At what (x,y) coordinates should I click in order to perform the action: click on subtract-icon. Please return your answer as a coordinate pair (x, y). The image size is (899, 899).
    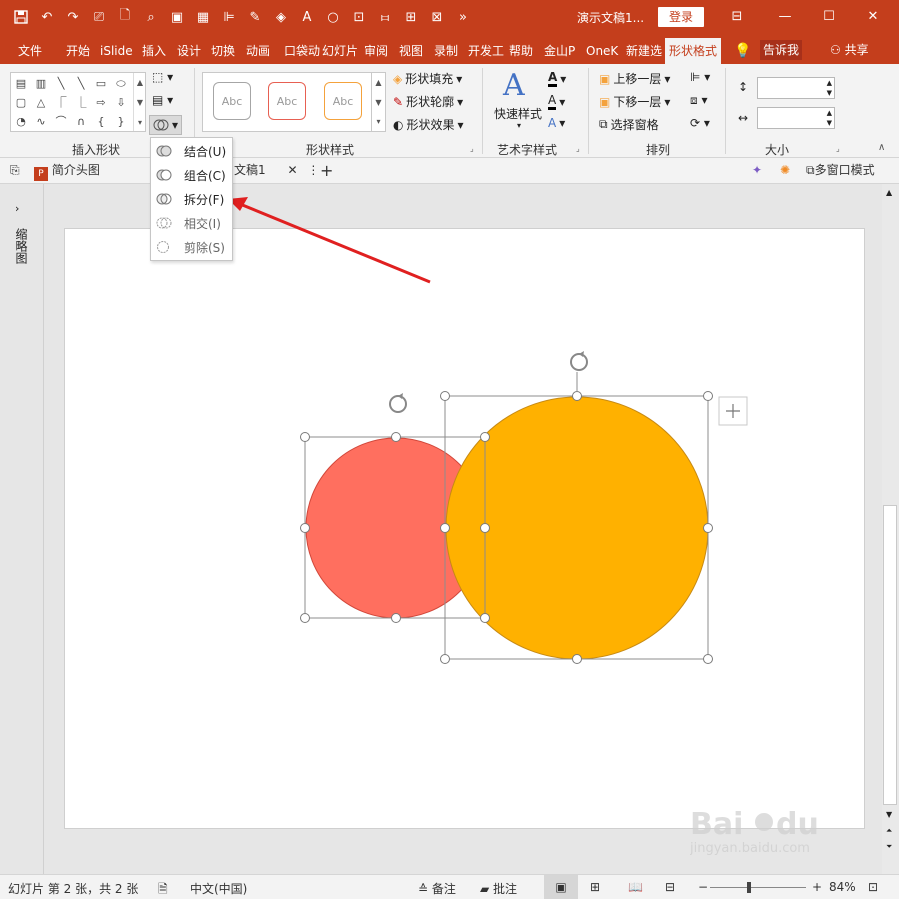
    Looking at the image, I should click on (163, 247).